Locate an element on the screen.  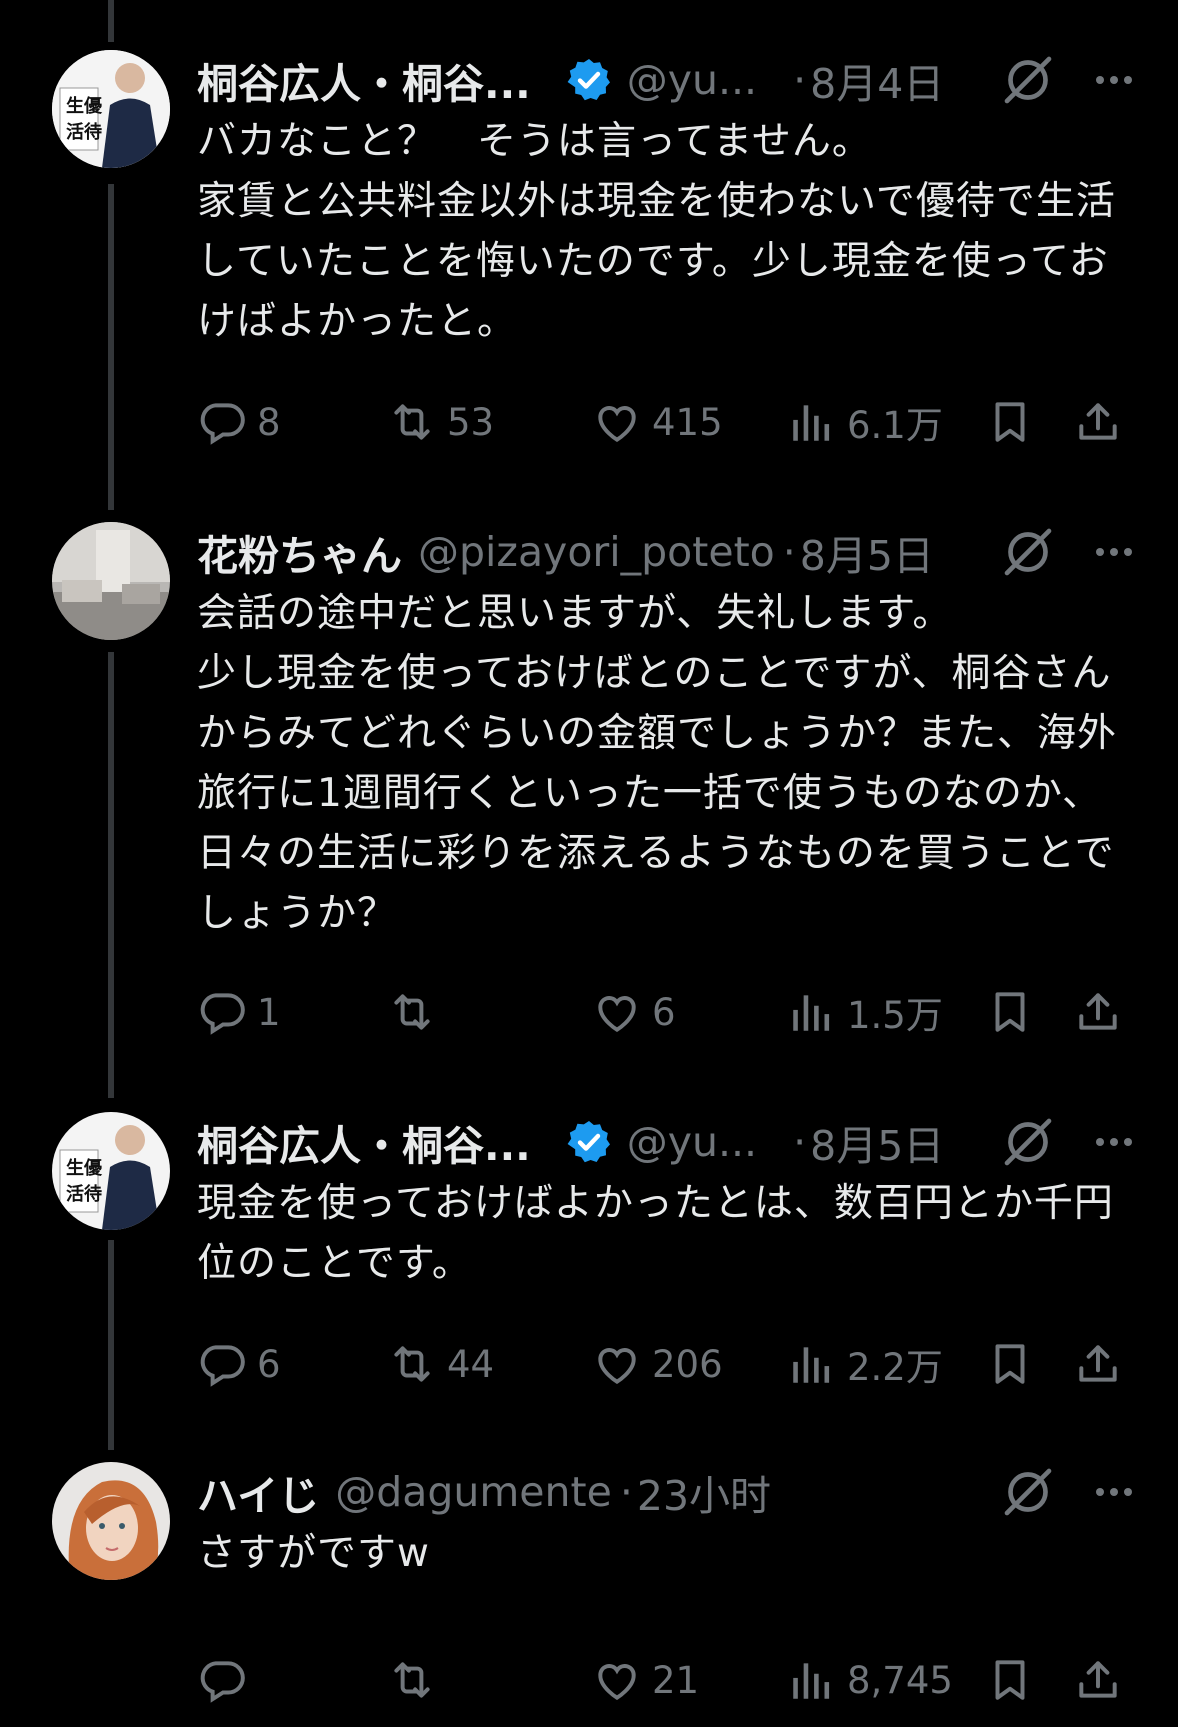
reply-count: 8 is located at coordinates (269, 422).